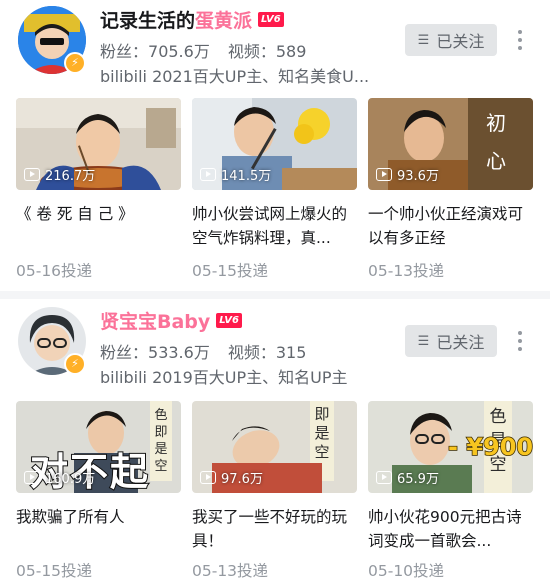 This screenshot has width=550, height=583. What do you see at coordinates (155, 320) in the screenshot?
I see `channel-name: 贤宝宝Baby` at bounding box center [155, 320].